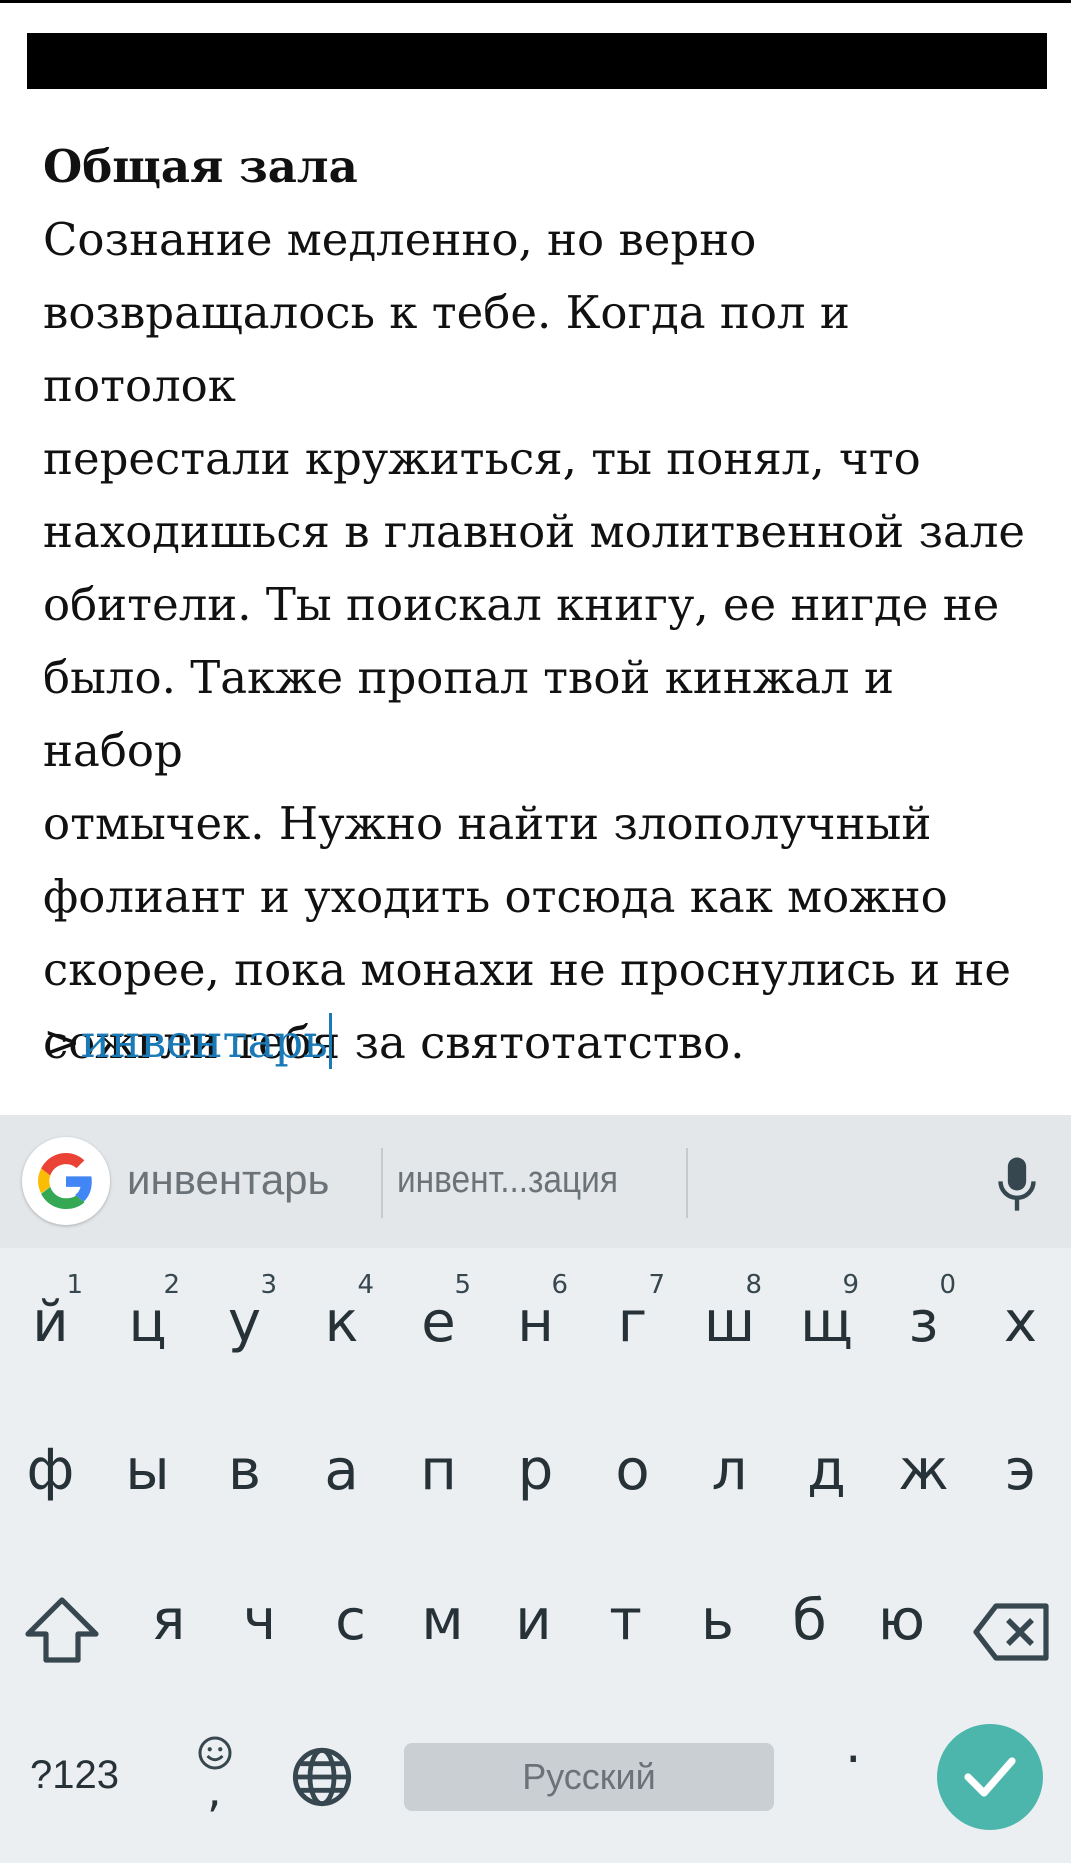 The width and height of the screenshot is (1071, 1863). Describe the element at coordinates (632, 1320) in the screenshot. I see `key-г: г7` at that location.